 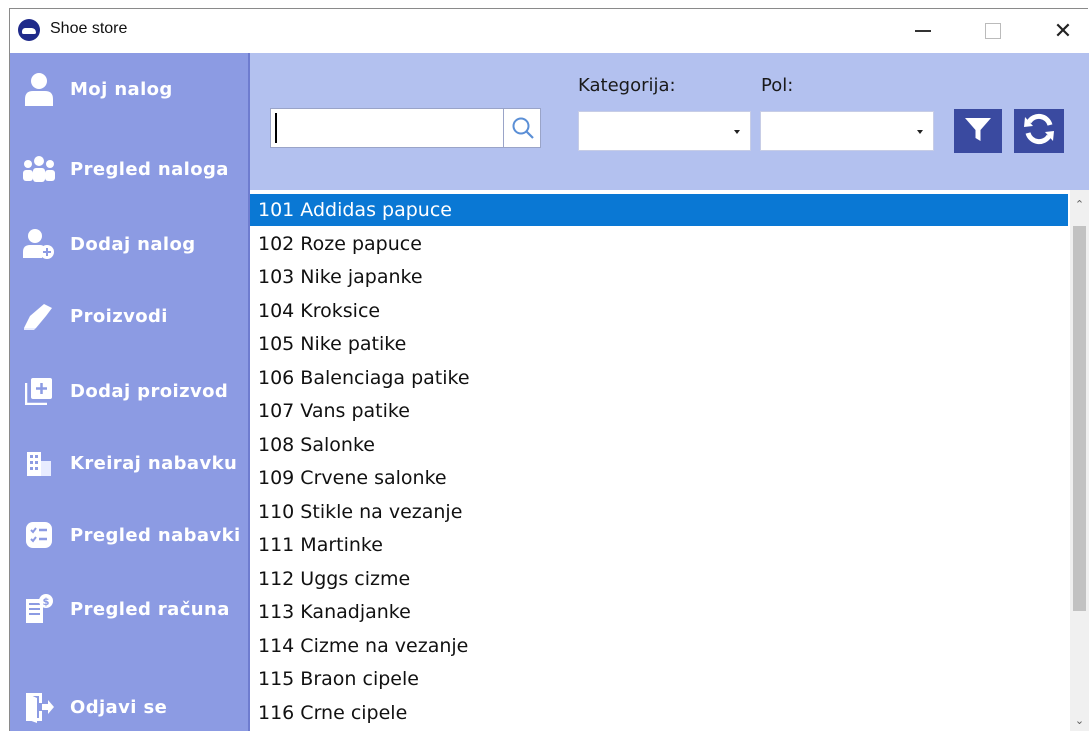 What do you see at coordinates (659, 244) in the screenshot?
I see `list-item: 102 Roze papuce` at bounding box center [659, 244].